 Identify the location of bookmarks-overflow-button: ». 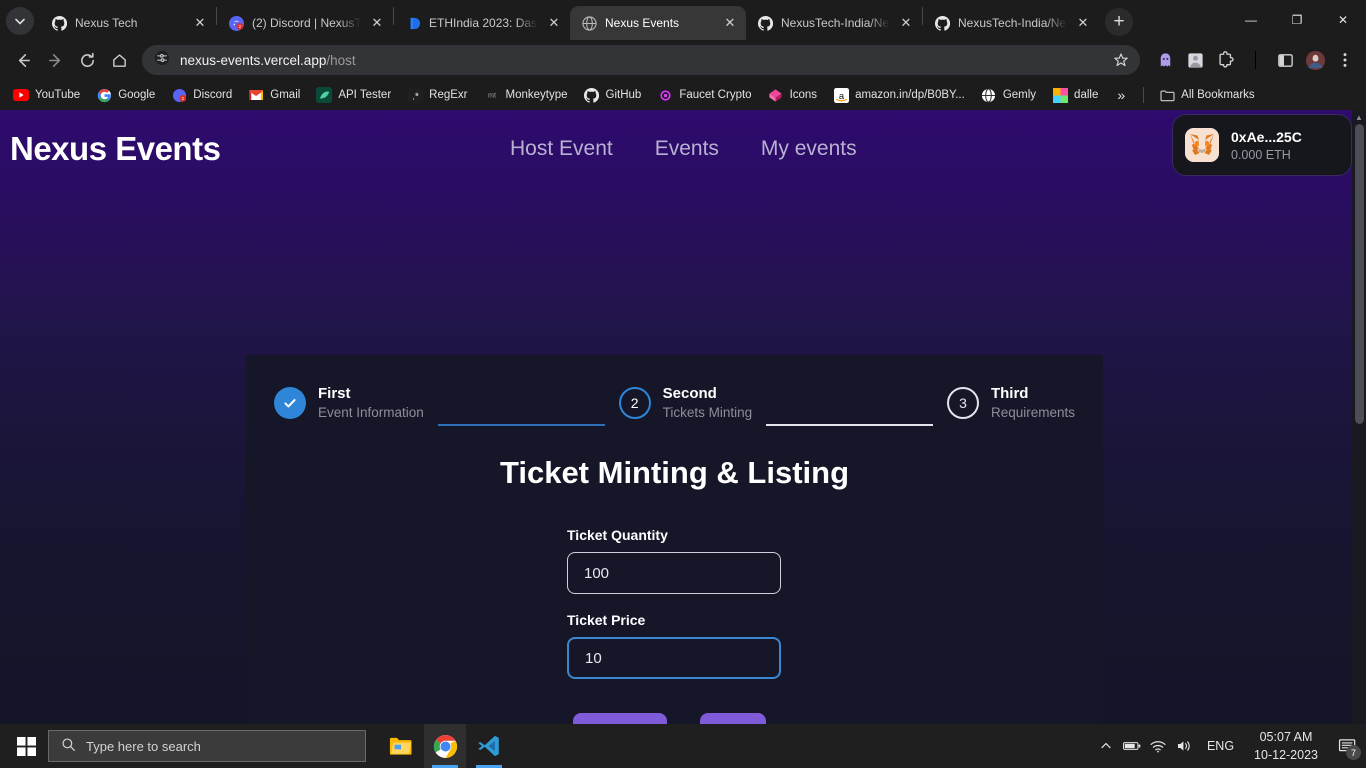
(1121, 95).